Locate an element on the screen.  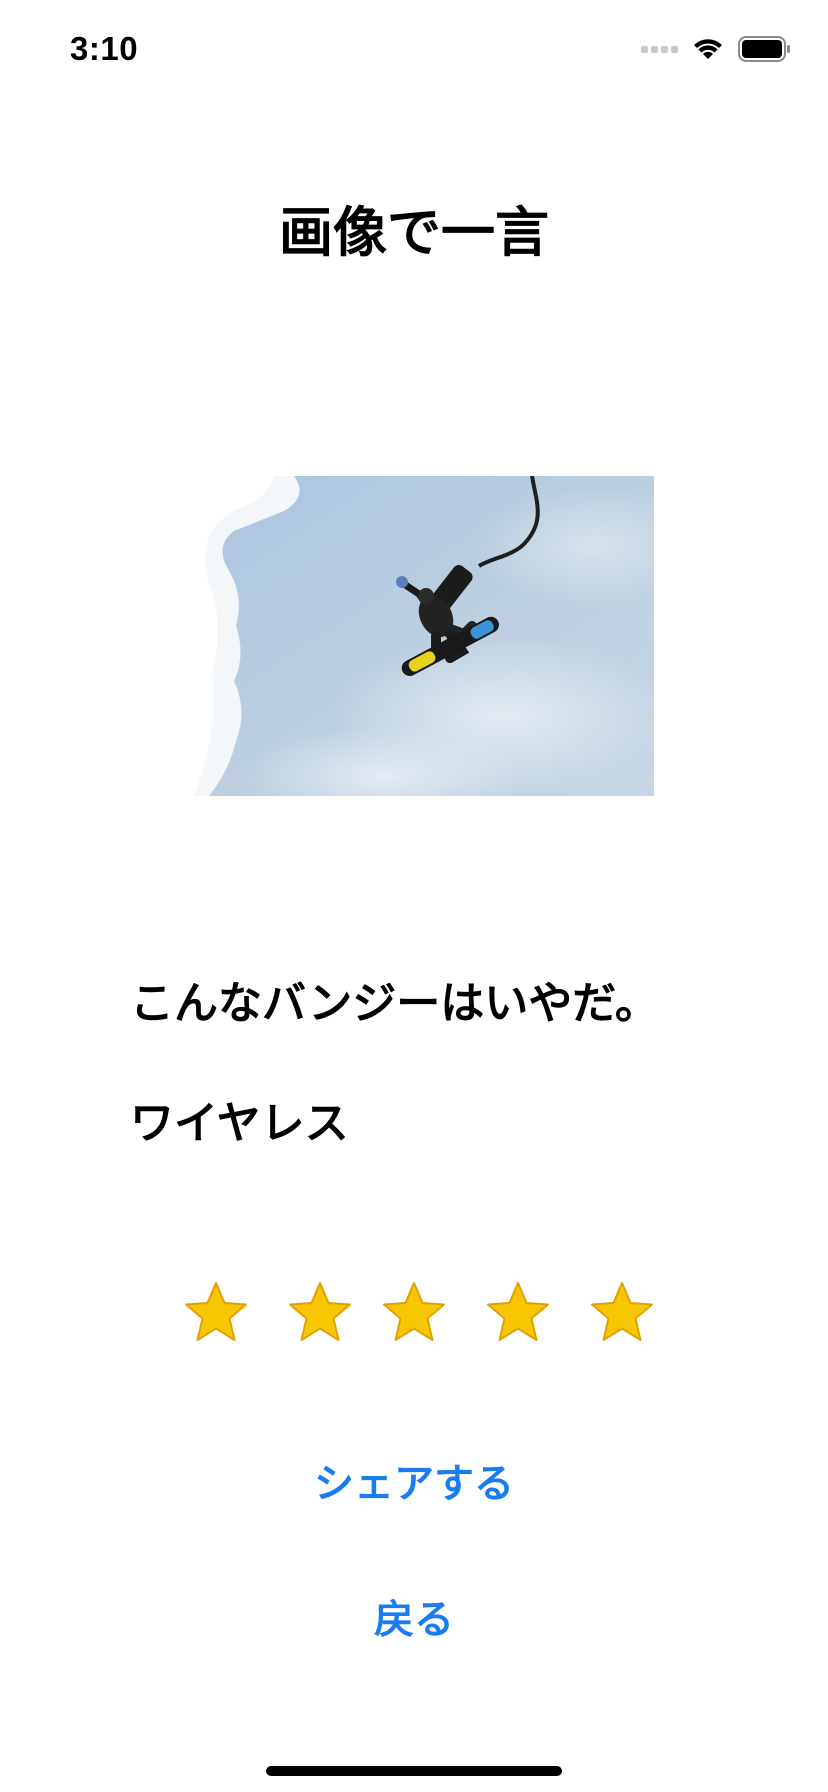
back-button: 戻る is located at coordinates (414, 1620).